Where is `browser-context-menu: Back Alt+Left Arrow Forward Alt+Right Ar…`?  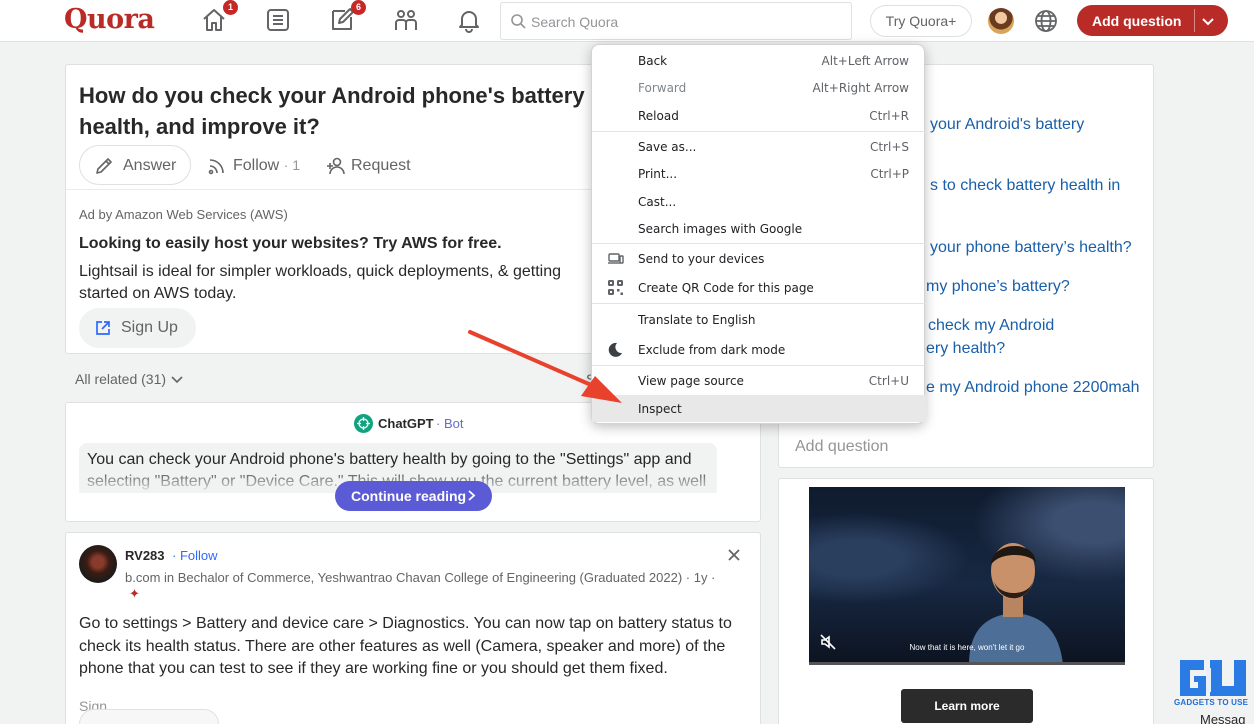
browser-context-menu: Back Alt+Left Arrow Forward Alt+Right Ar… is located at coordinates (758, 234).